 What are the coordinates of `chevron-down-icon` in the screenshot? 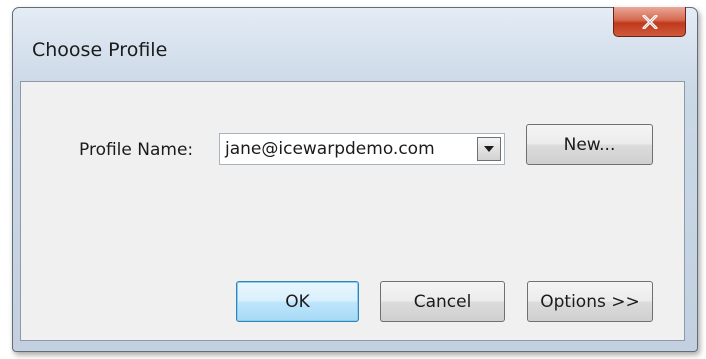 It's located at (489, 149).